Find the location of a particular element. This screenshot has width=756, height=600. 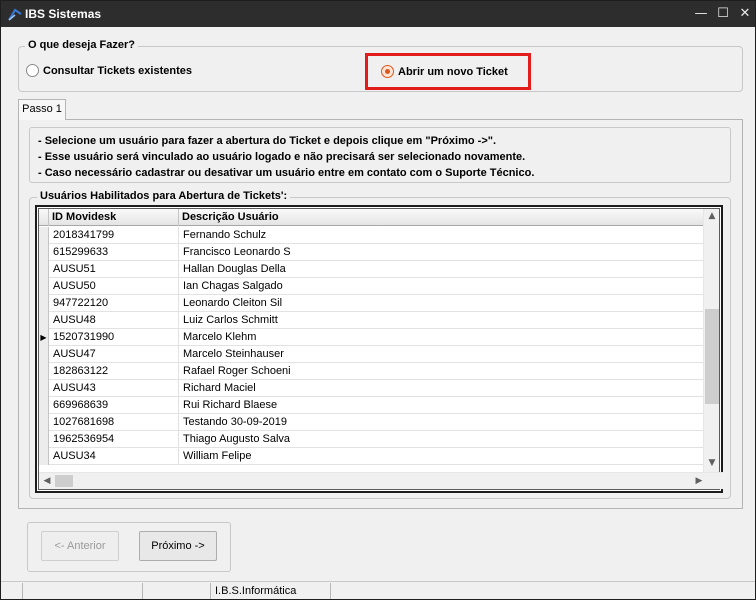

cell-id: 2018341799 is located at coordinates (114, 235).